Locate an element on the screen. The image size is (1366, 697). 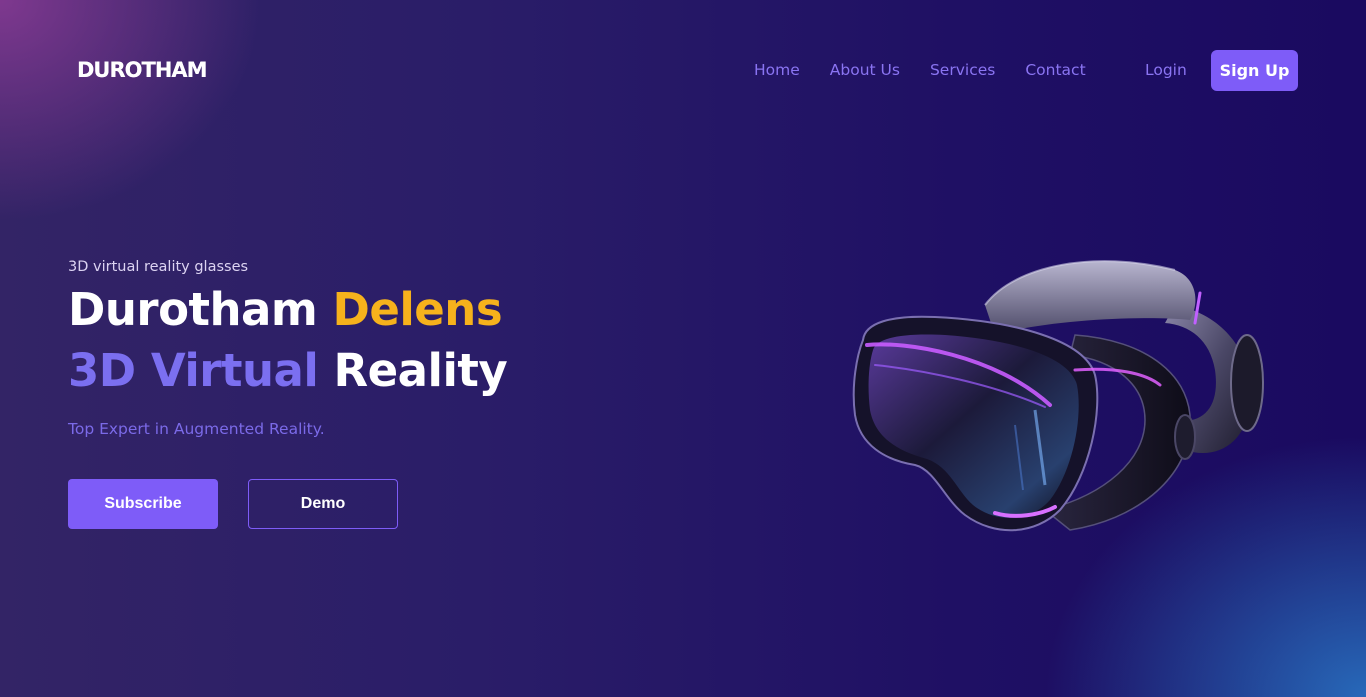
nav-link-about-us: About Us is located at coordinates (865, 70).